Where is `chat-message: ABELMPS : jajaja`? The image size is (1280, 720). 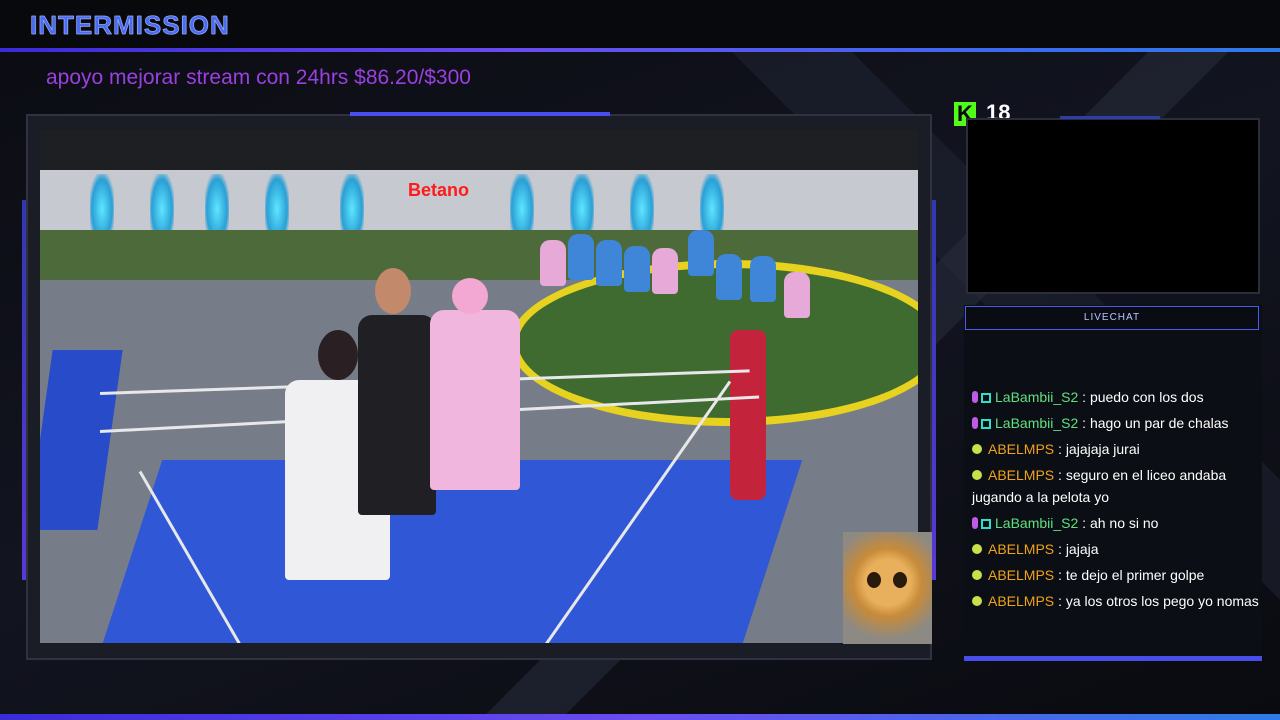
chat-message: ABELMPS : jajaja is located at coordinates (1120, 549).